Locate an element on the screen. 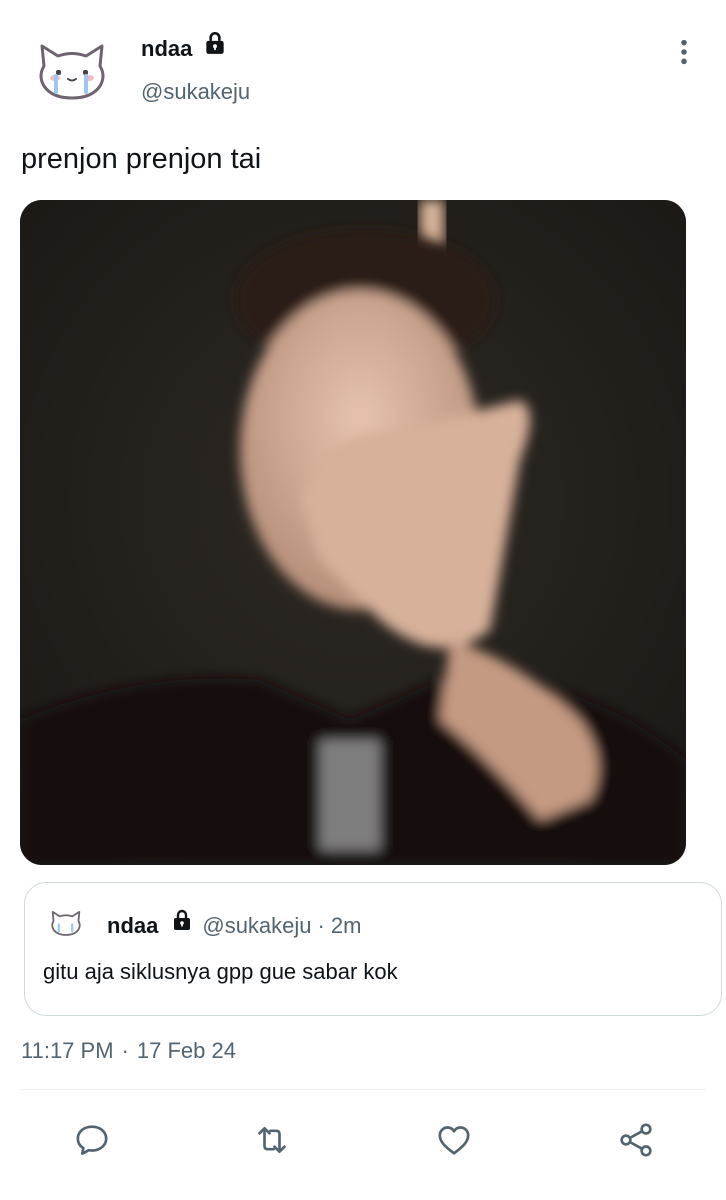 Image resolution: width=726 pixels, height=1200 pixels. quoted-author-handle: @sukakeju is located at coordinates (257, 925).